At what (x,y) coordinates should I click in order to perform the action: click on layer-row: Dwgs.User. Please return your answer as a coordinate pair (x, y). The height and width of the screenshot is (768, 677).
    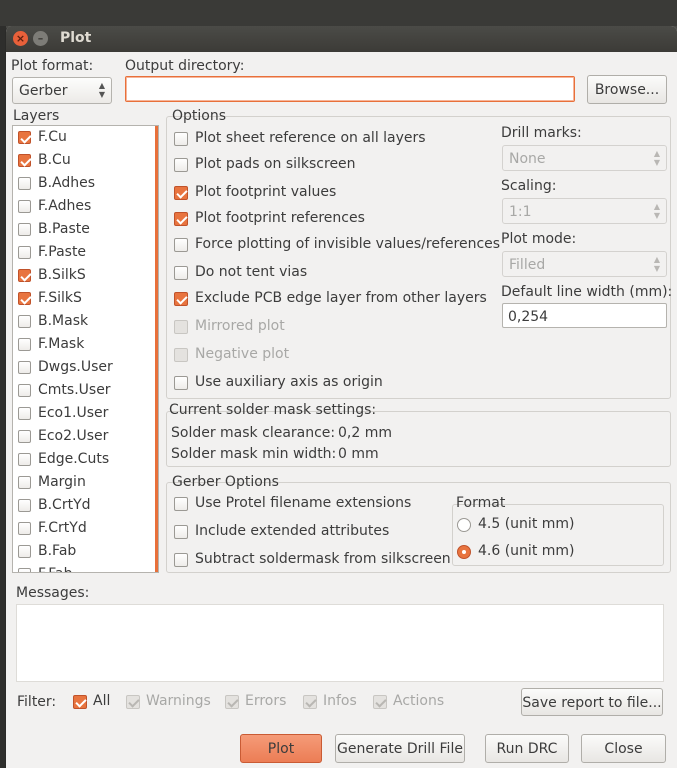
    Looking at the image, I should click on (83, 368).